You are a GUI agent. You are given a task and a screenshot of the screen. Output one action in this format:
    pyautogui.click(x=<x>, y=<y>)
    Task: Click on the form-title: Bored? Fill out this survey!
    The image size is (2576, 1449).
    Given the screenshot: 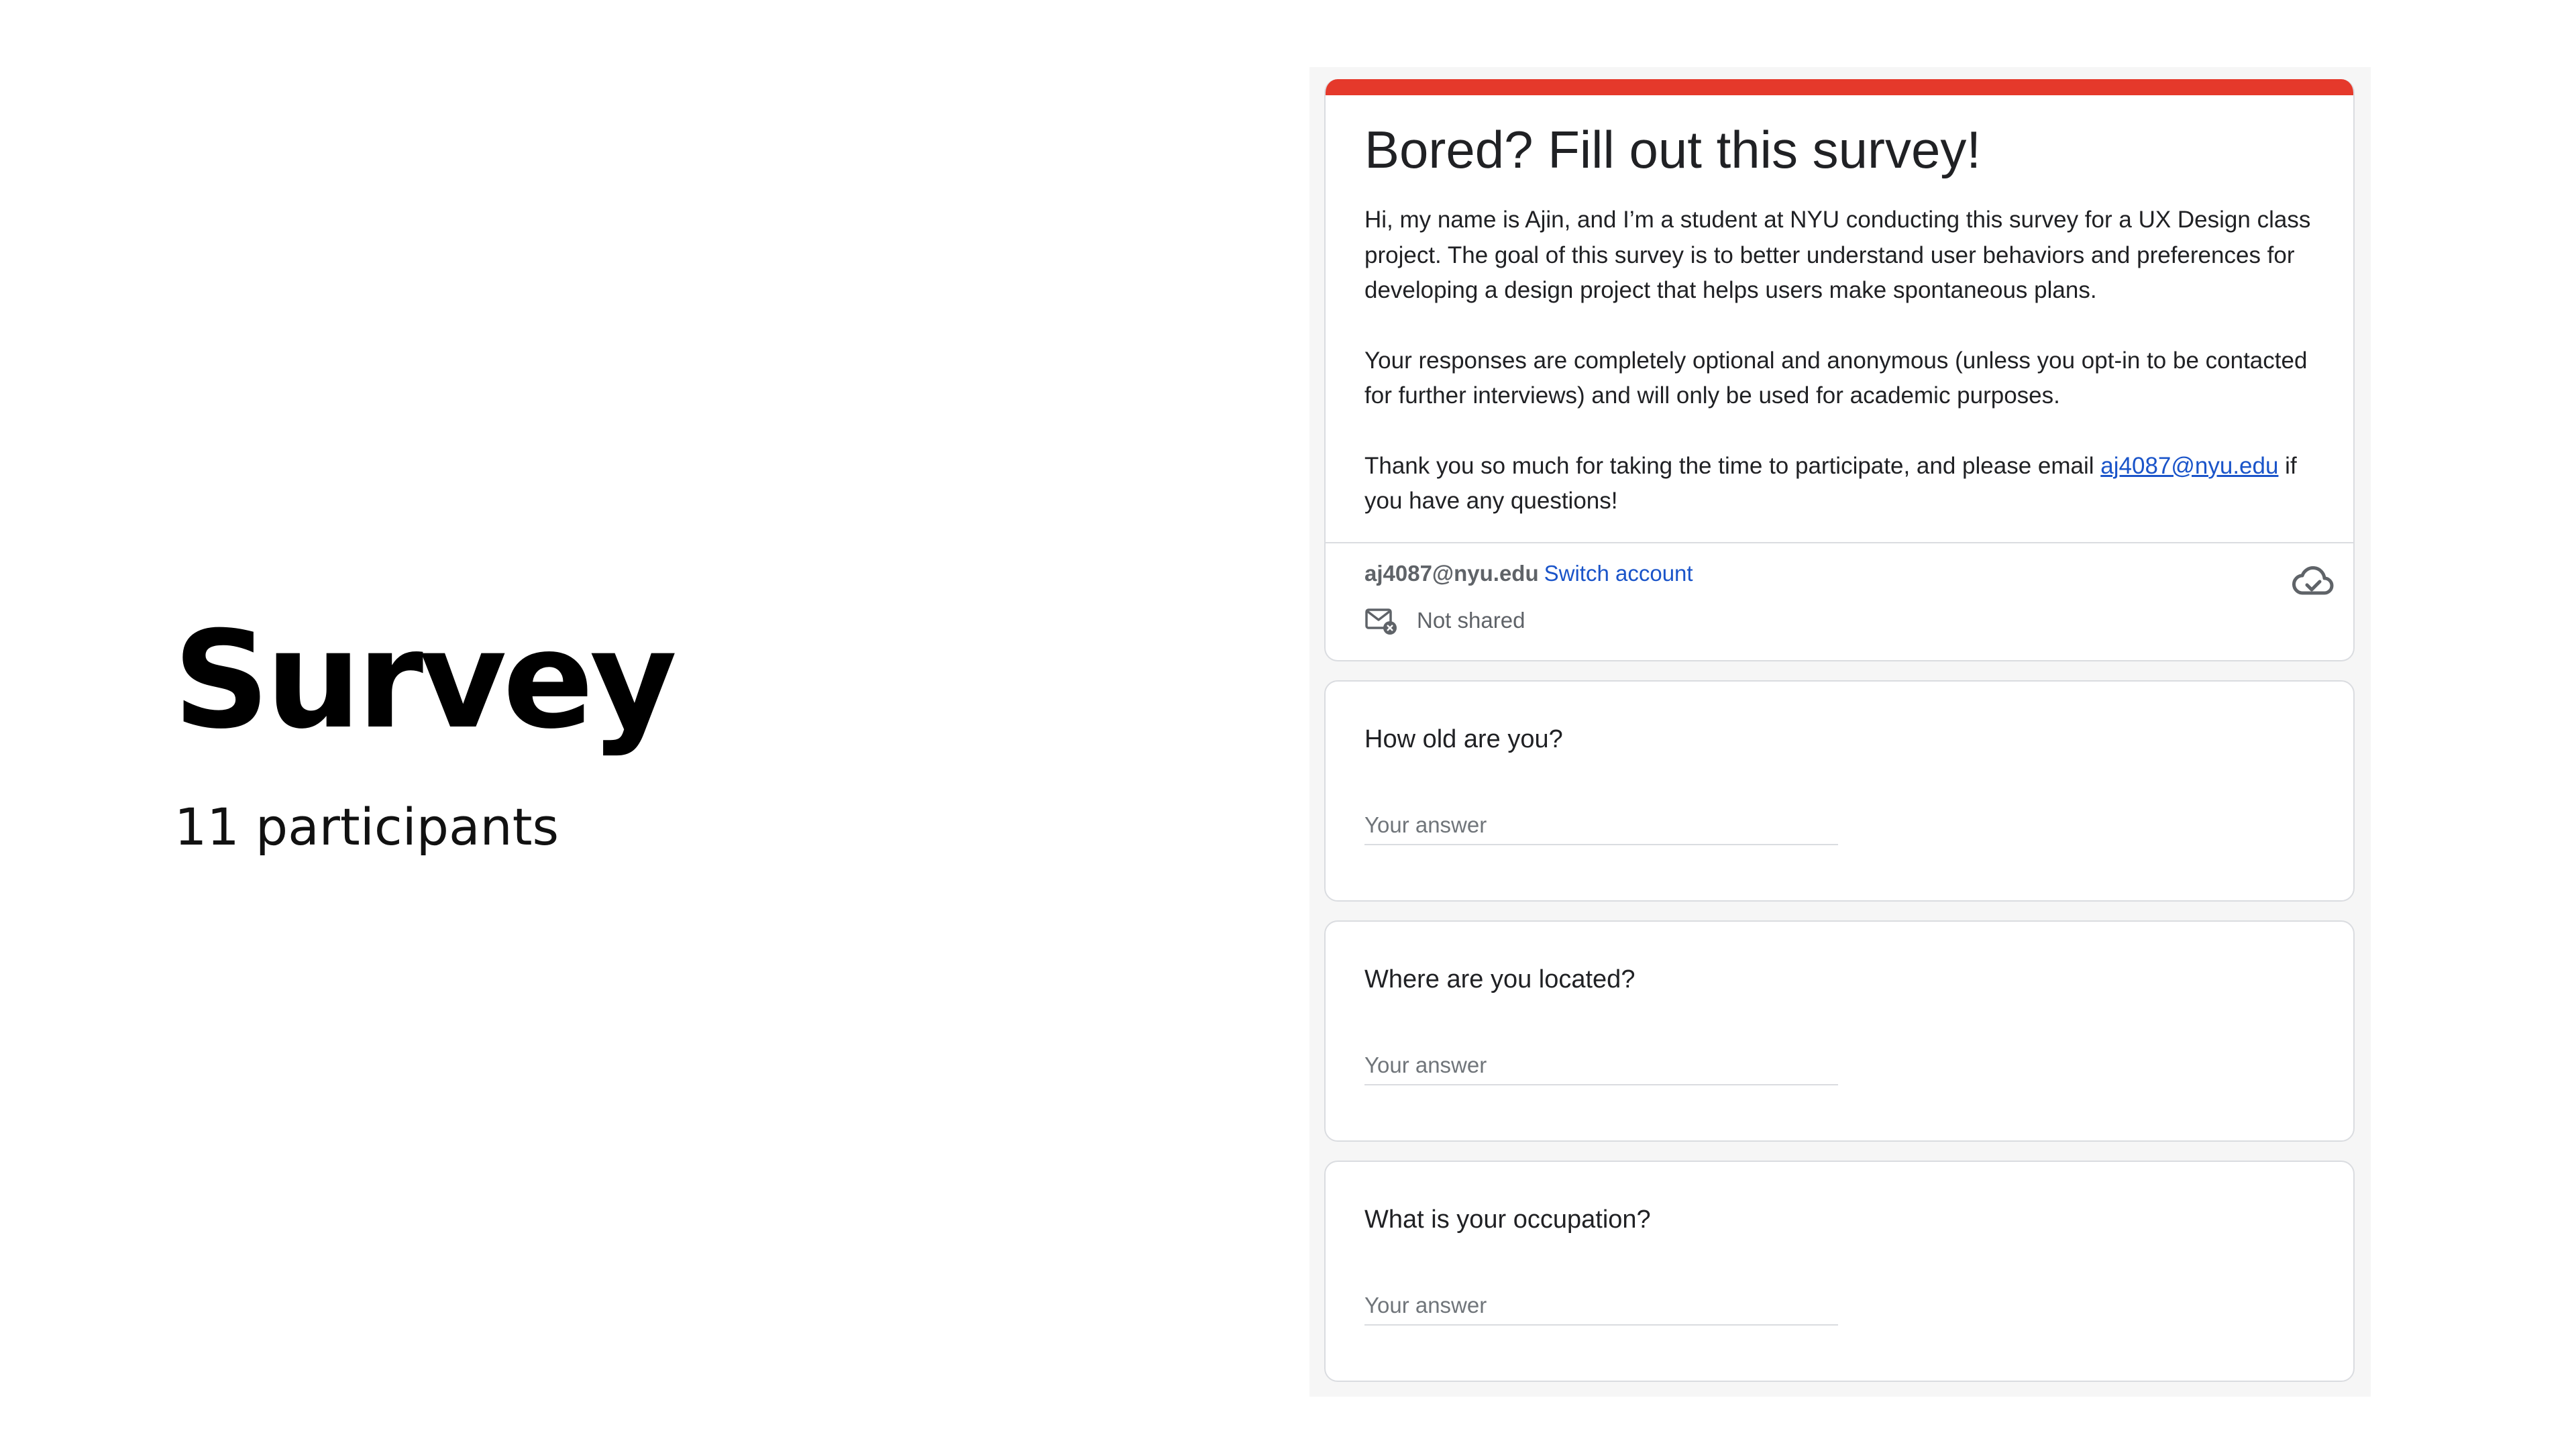 What is the action you would take?
    pyautogui.click(x=1673, y=149)
    